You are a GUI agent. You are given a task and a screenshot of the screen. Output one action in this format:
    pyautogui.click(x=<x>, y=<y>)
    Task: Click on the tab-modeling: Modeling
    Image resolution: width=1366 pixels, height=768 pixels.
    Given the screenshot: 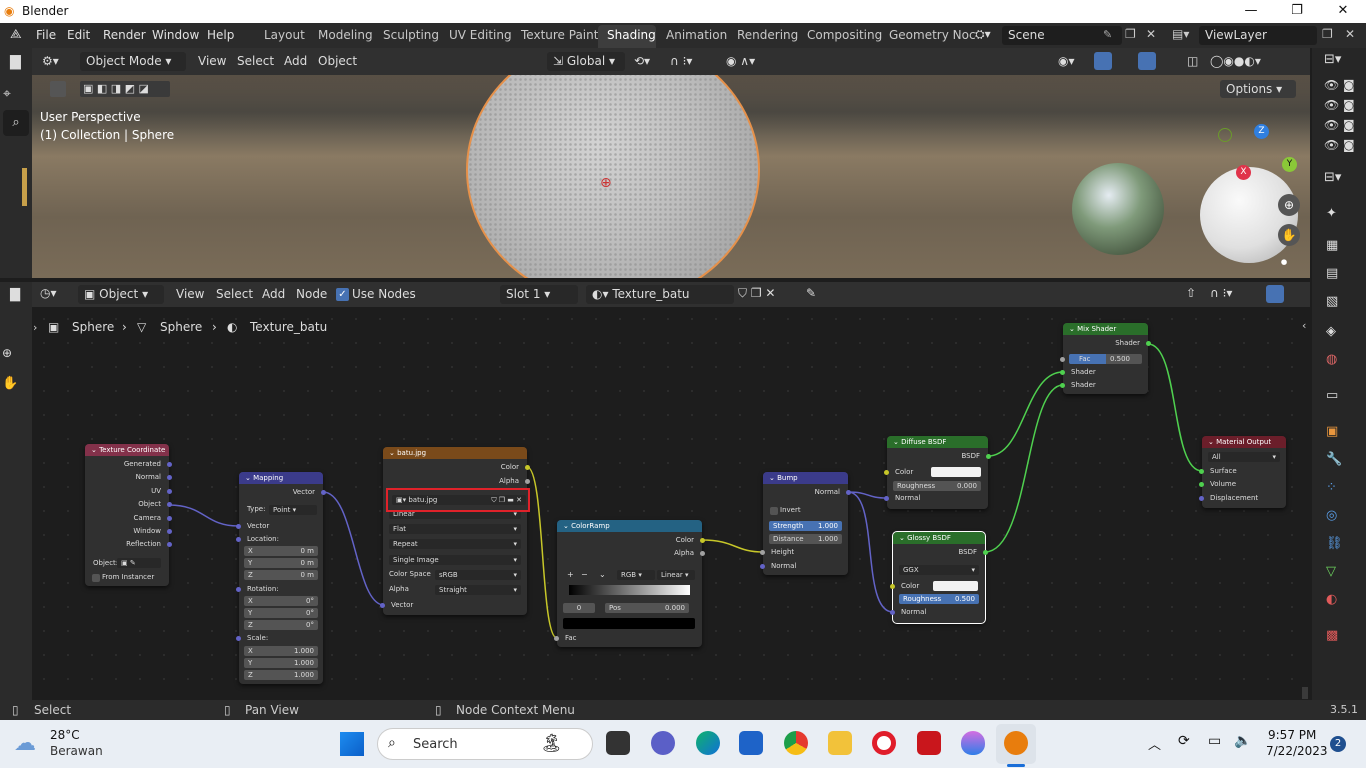 What is the action you would take?
    pyautogui.click(x=345, y=35)
    